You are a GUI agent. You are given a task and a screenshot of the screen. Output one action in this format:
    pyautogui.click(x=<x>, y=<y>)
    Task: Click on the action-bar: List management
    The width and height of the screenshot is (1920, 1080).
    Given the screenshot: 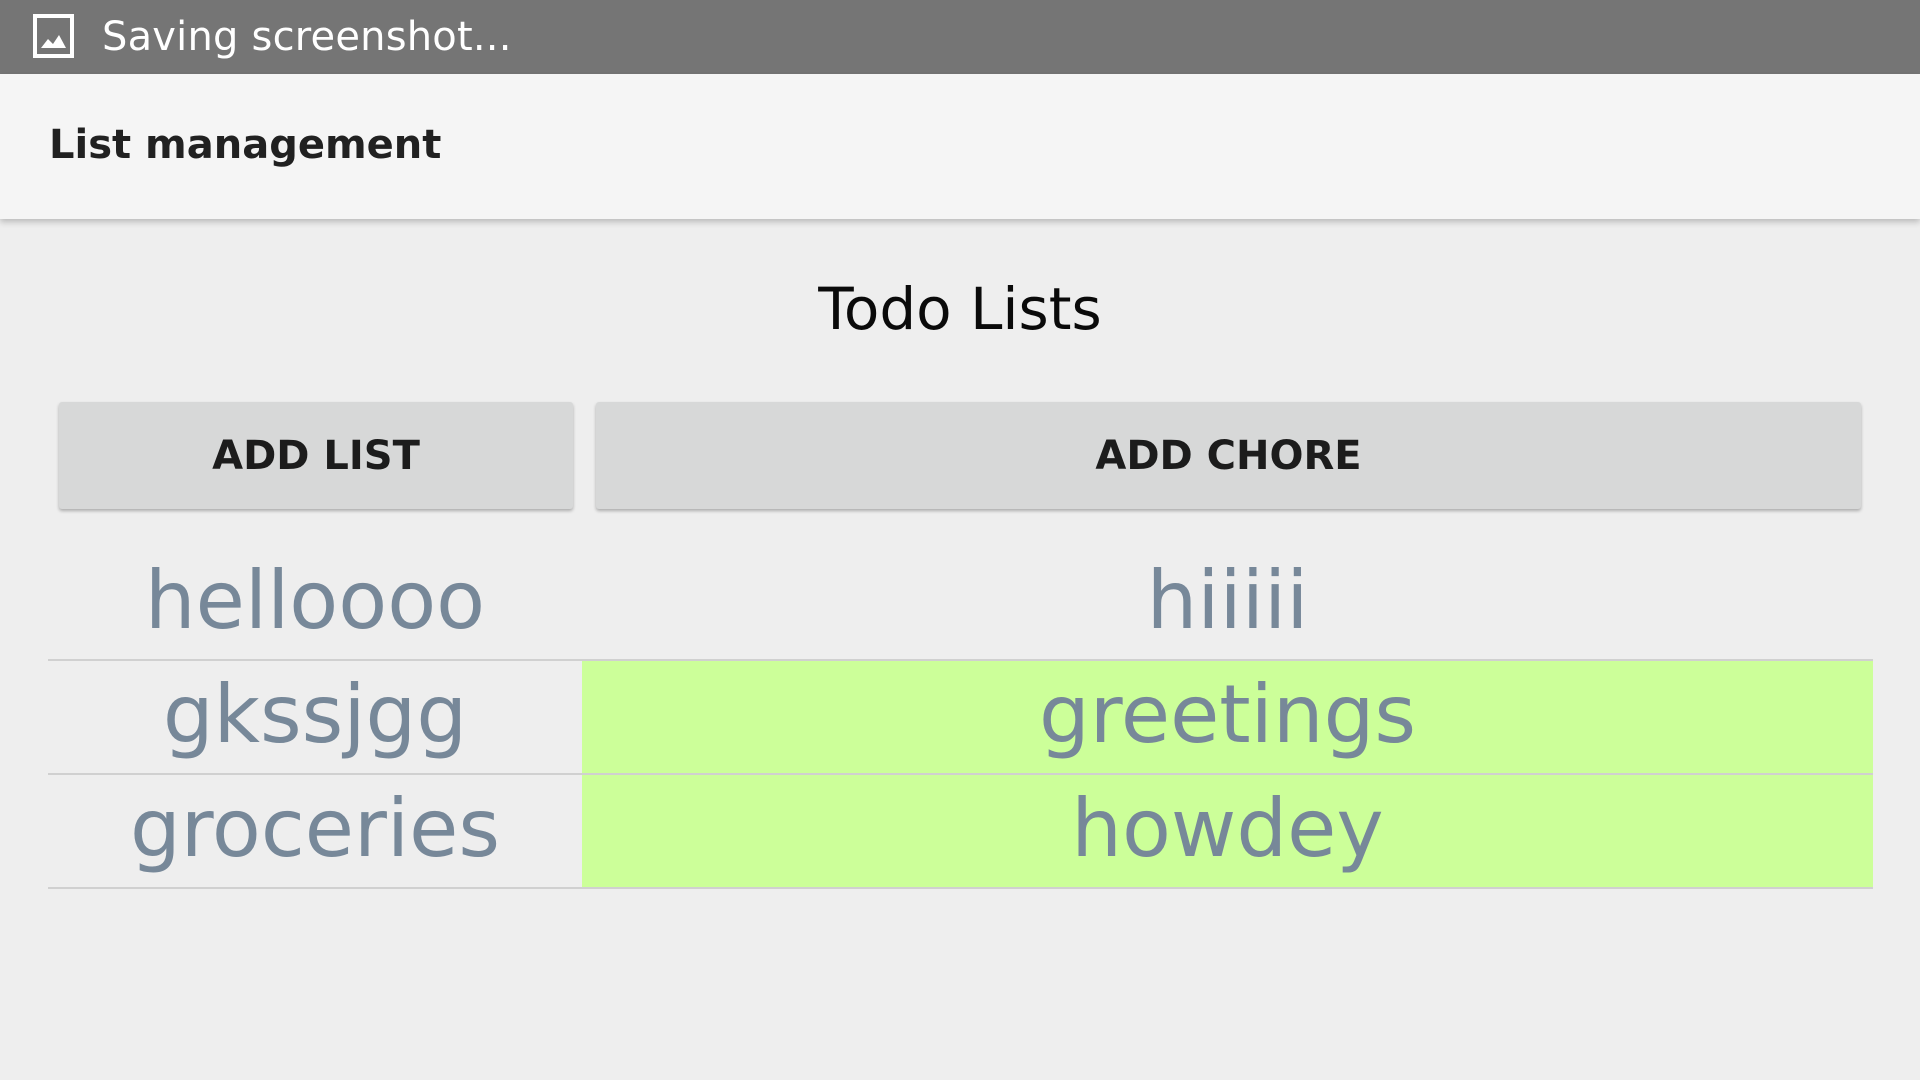 What is the action you would take?
    pyautogui.click(x=960, y=146)
    